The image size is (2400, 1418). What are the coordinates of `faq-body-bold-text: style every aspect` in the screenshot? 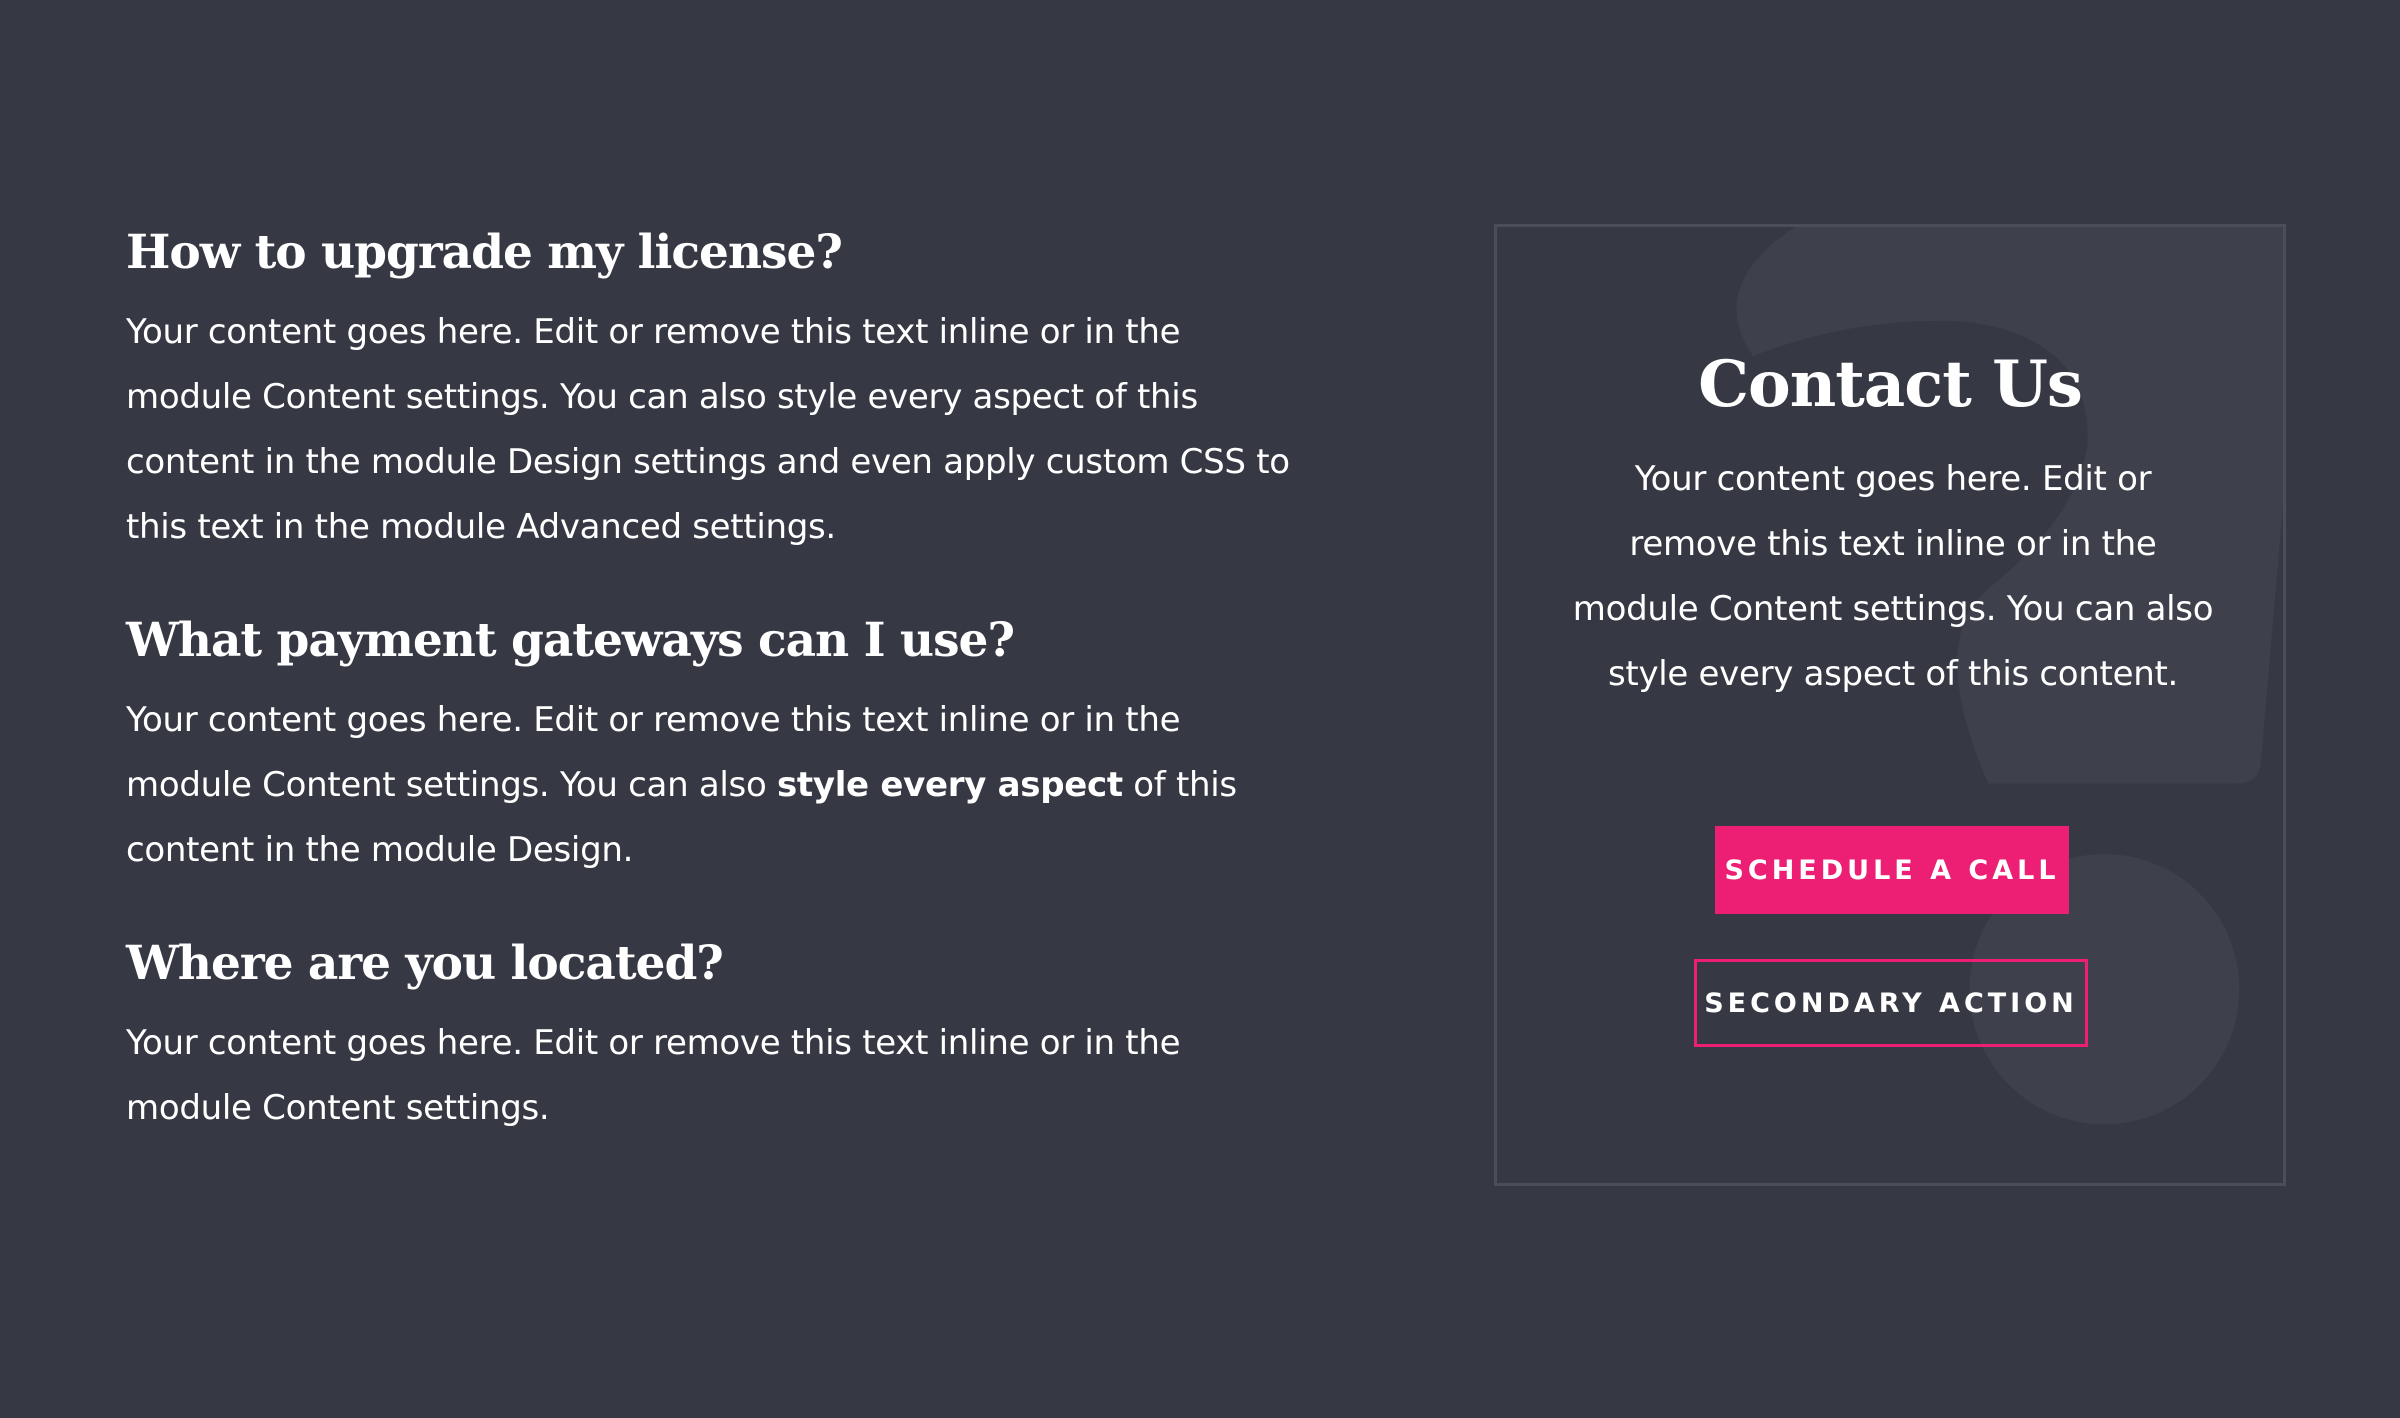 It's located at (949, 785).